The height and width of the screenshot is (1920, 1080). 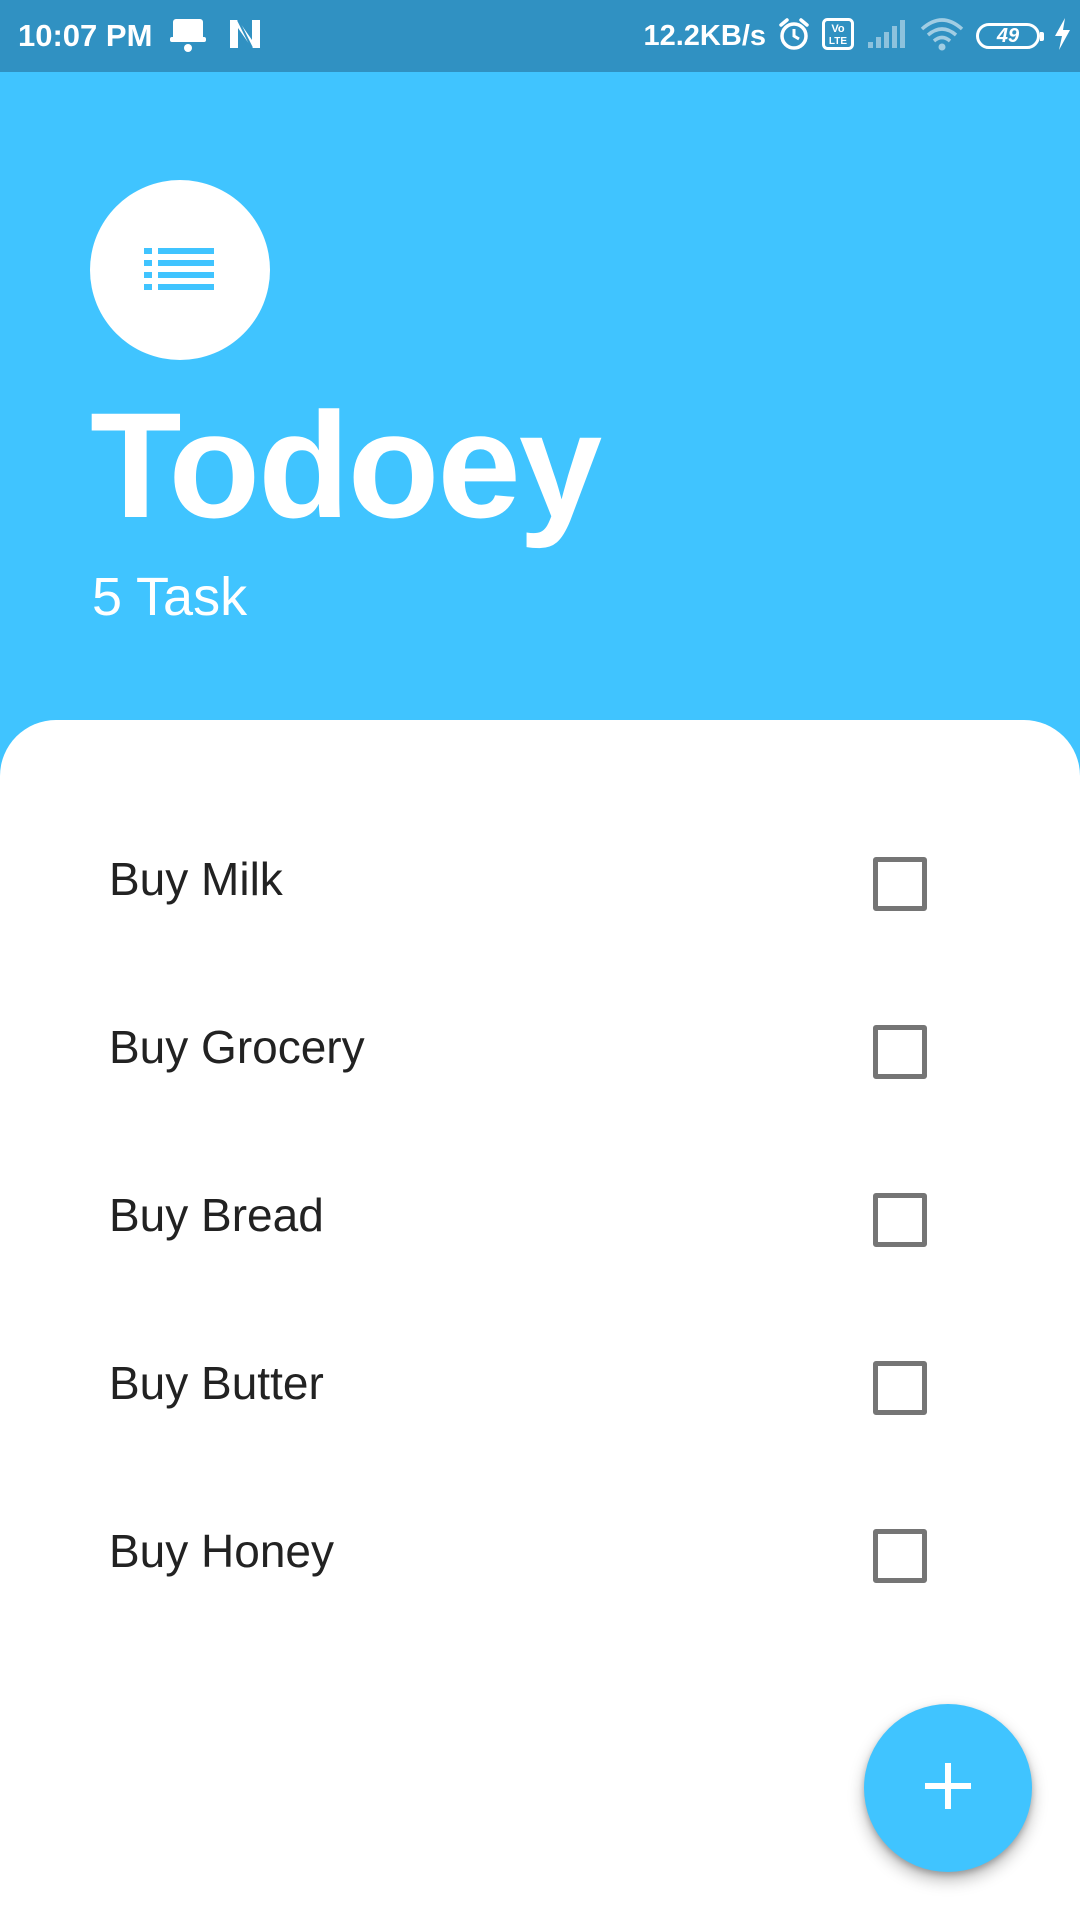 What do you see at coordinates (540, 36) in the screenshot?
I see `status-bar: 10:07 PM 12.2KB/s Vo LTE 49` at bounding box center [540, 36].